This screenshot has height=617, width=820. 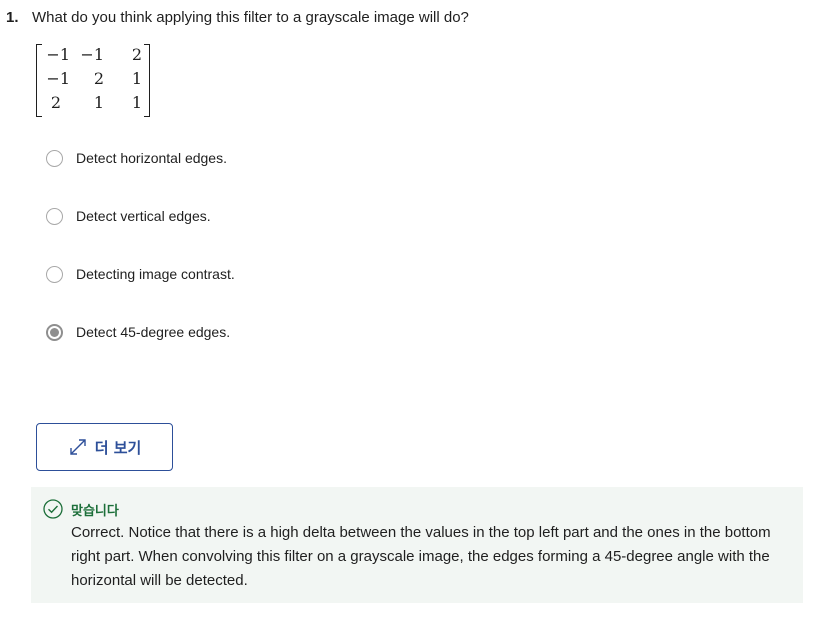 I want to click on feedback-status: 맞습니다, so click(x=95, y=511).